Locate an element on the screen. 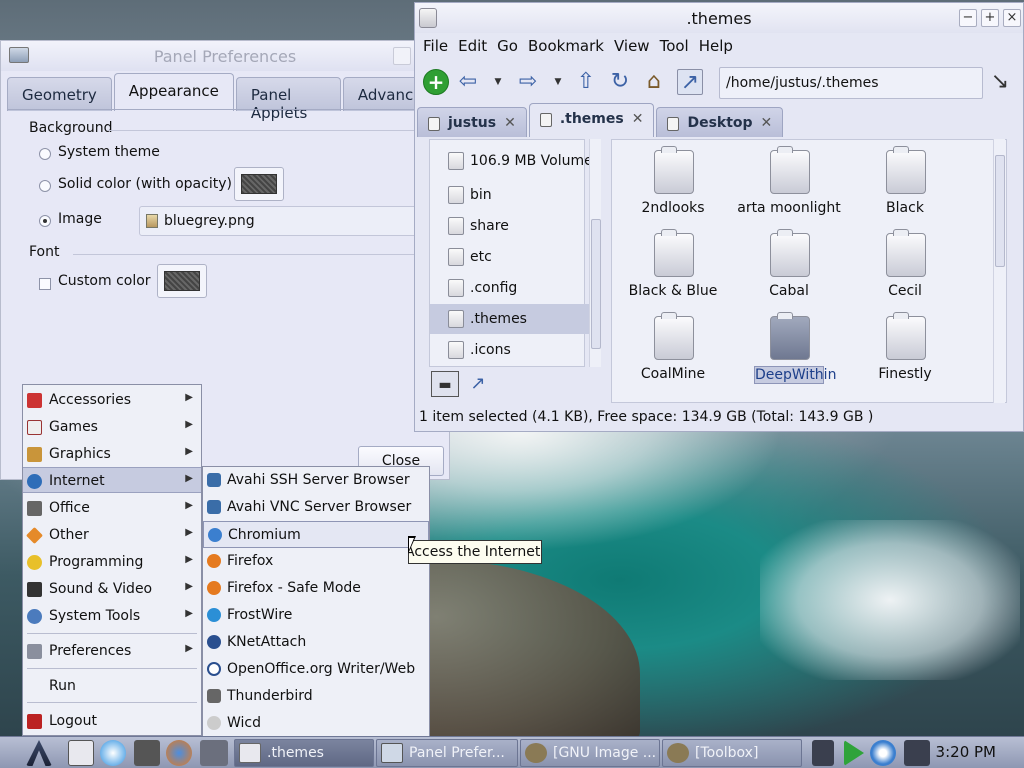  folder-item-selected: DeepWithin is located at coordinates (789, 352).